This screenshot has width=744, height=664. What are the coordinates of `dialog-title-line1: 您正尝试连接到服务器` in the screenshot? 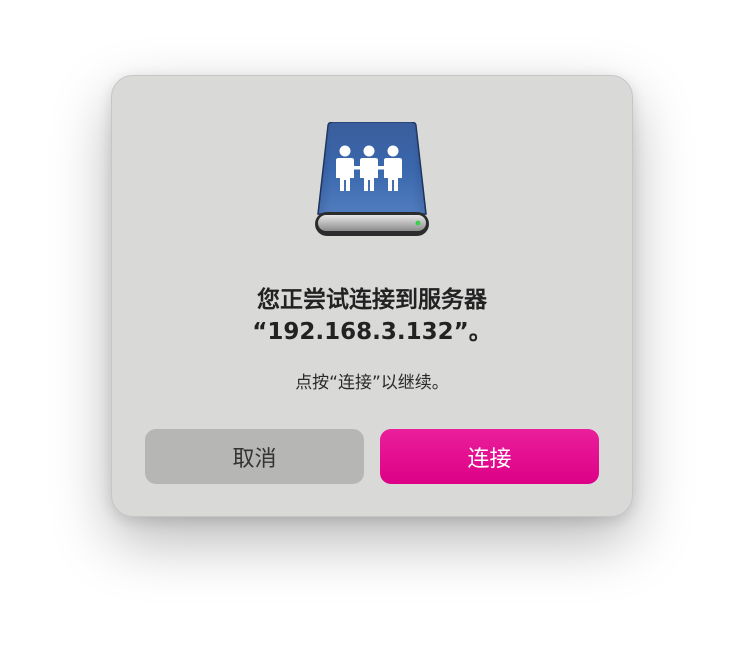 It's located at (372, 300).